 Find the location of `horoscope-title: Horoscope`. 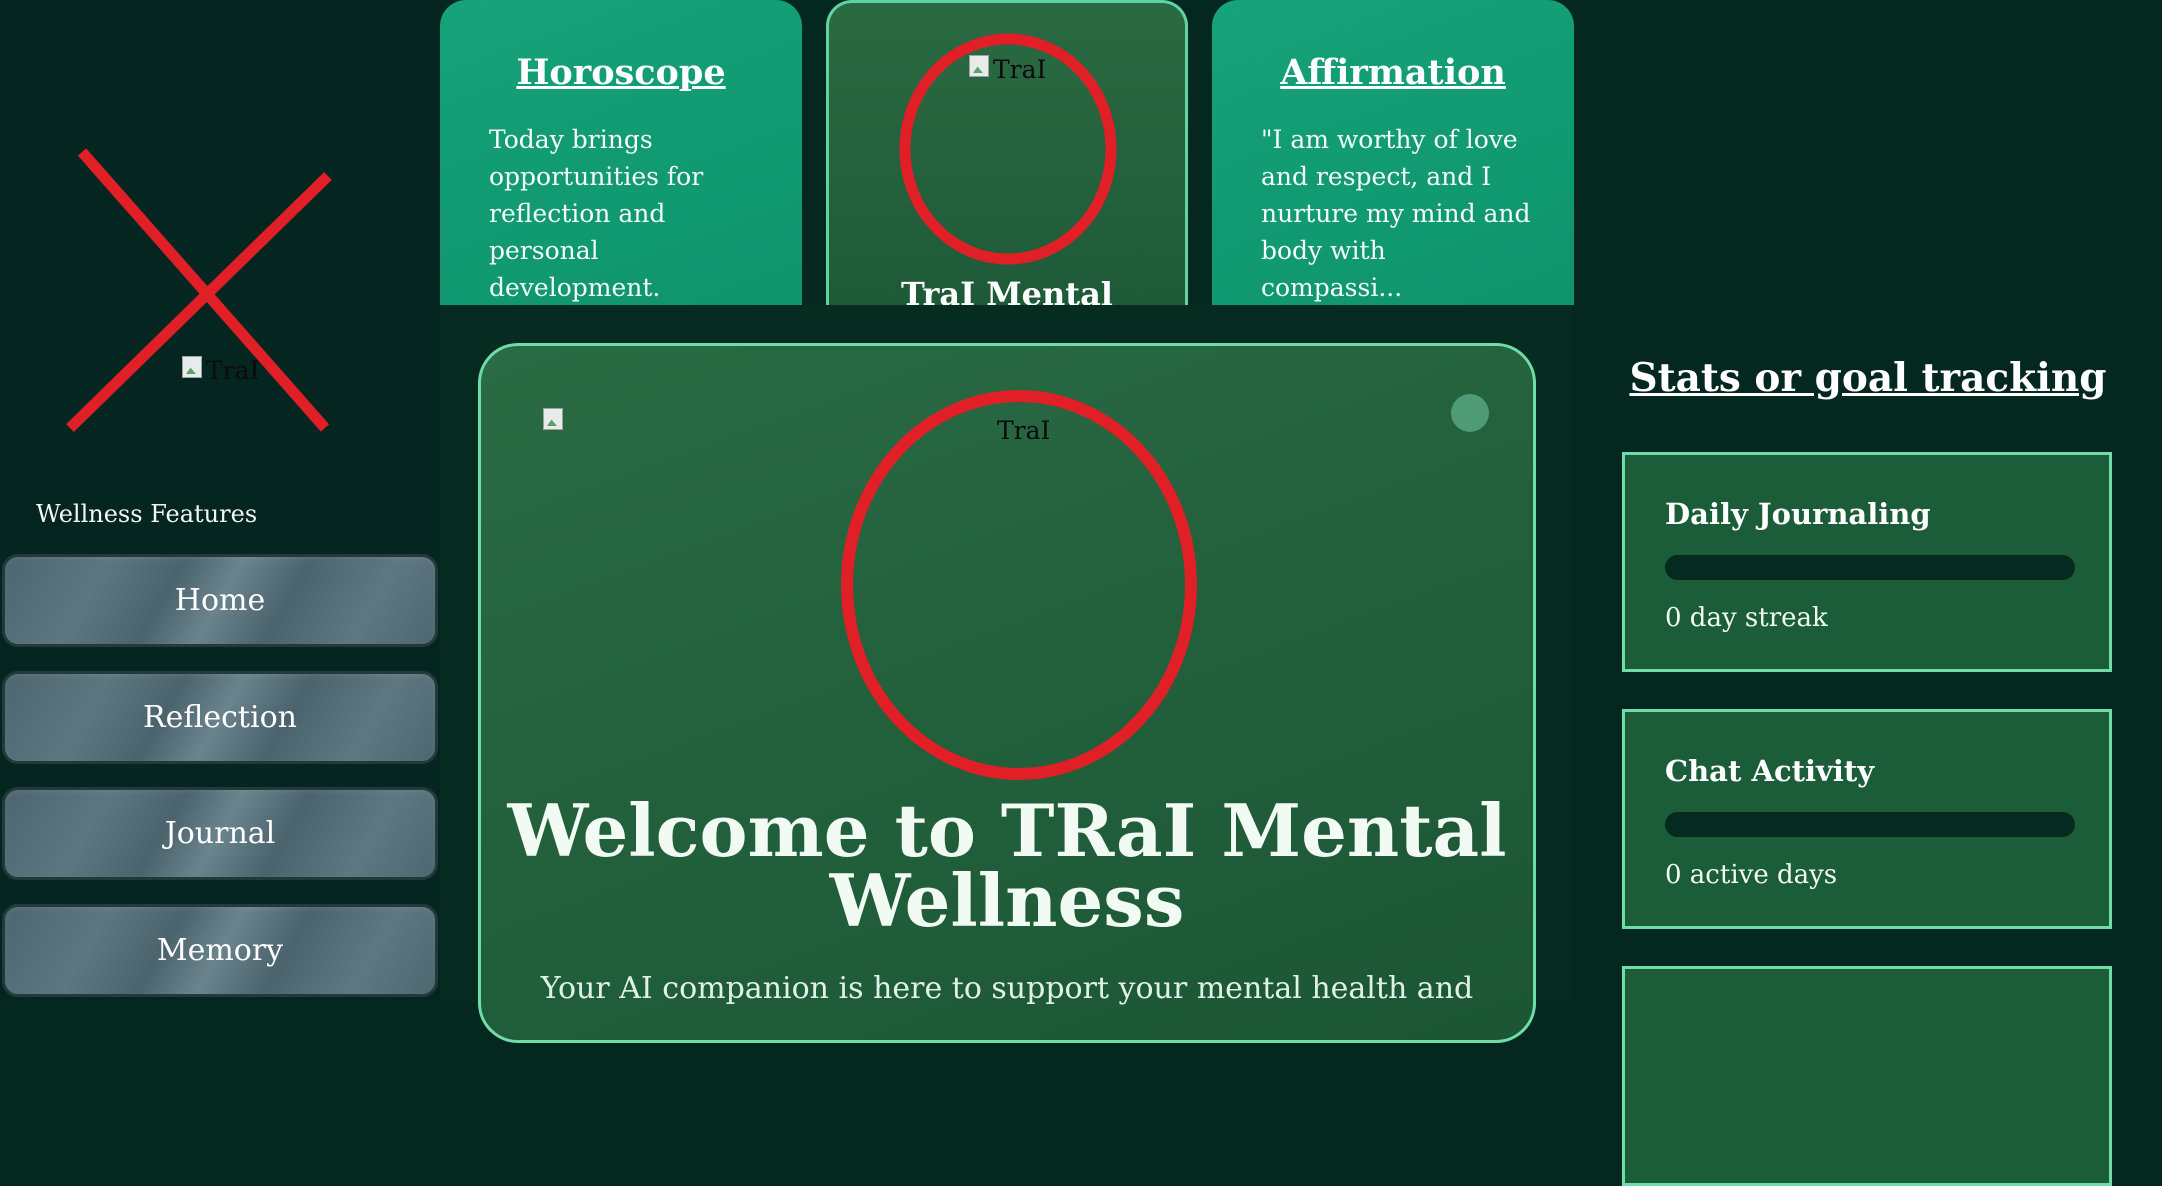

horoscope-title: Horoscope is located at coordinates (621, 72).